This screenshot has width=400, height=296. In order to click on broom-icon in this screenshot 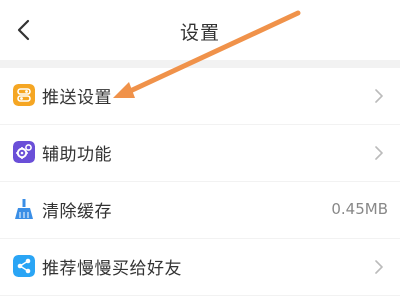, I will do `click(24, 209)`.